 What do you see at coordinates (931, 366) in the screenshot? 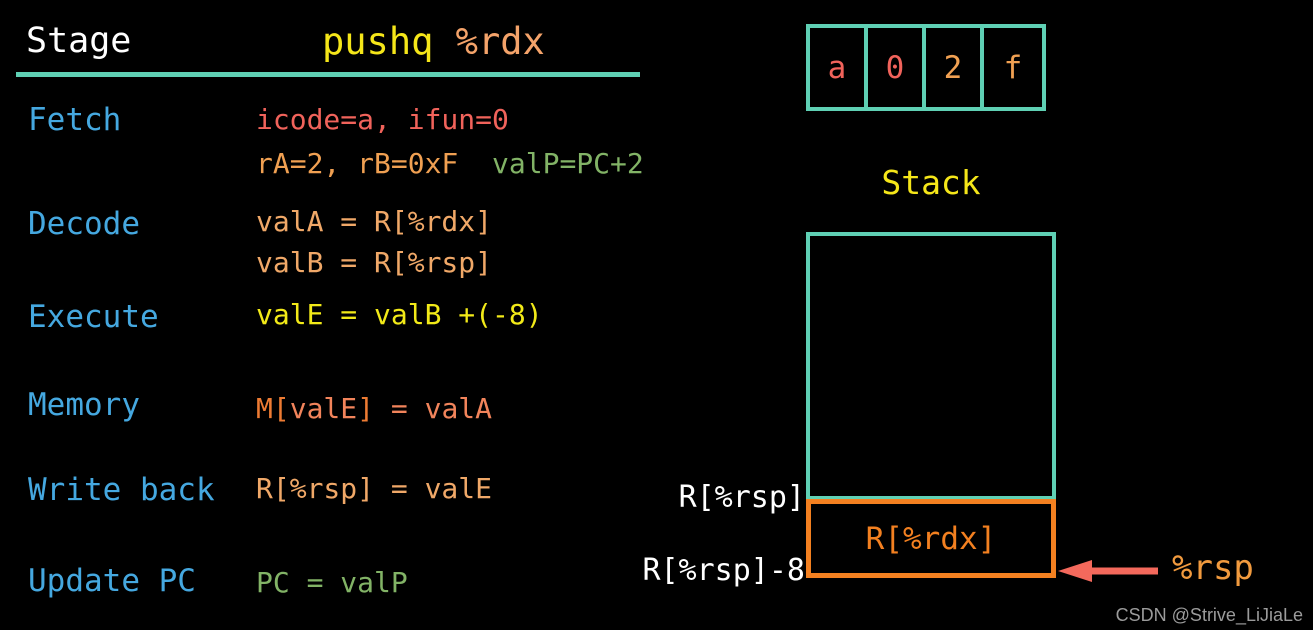
I see `stack-region-box` at bounding box center [931, 366].